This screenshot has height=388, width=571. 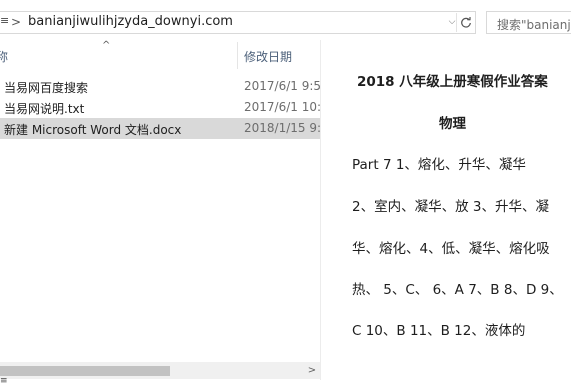 I want to click on refresh-icon, so click(x=466, y=22).